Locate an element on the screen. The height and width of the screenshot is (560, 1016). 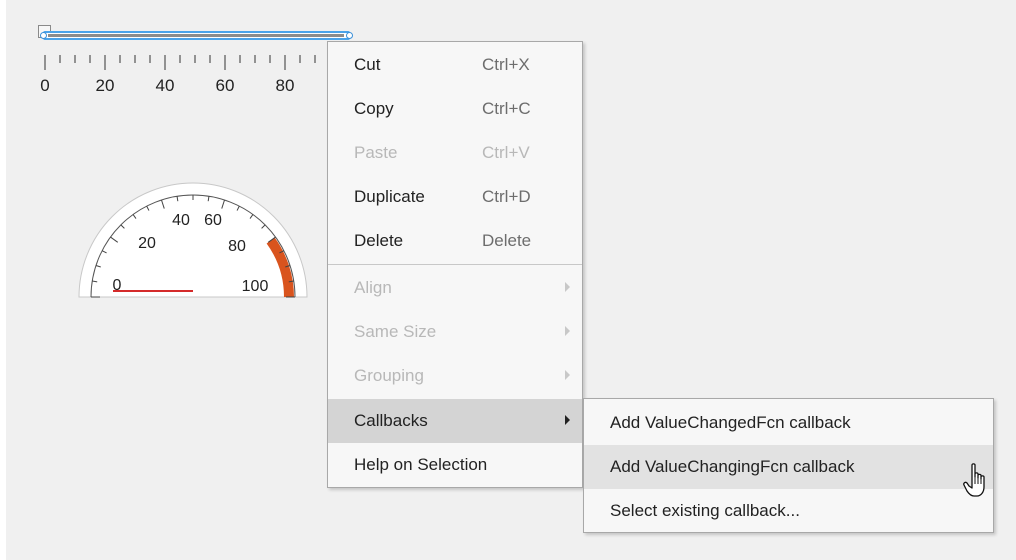
gauge-label-40: 40 is located at coordinates (181, 220).